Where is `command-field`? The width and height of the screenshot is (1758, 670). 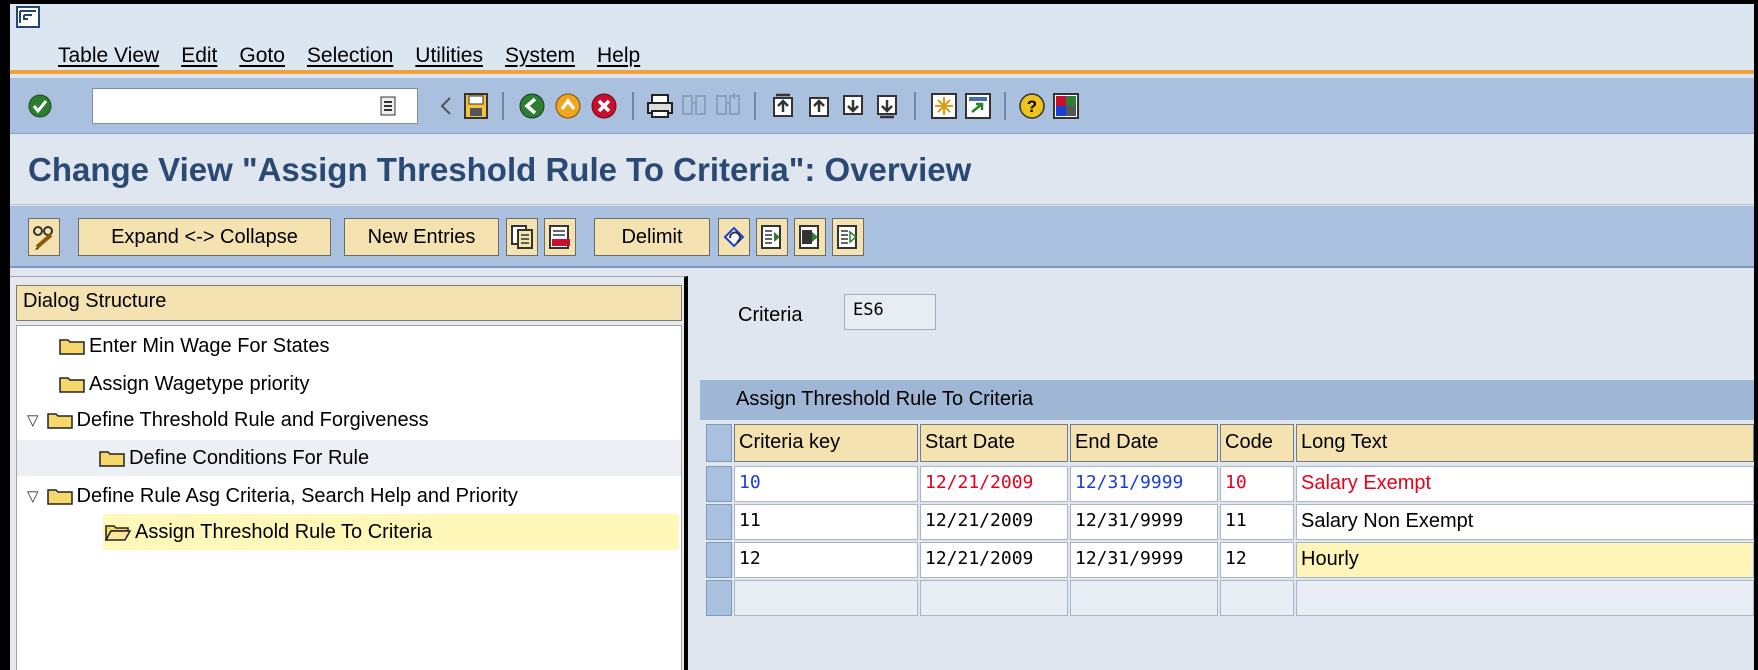
command-field is located at coordinates (255, 106).